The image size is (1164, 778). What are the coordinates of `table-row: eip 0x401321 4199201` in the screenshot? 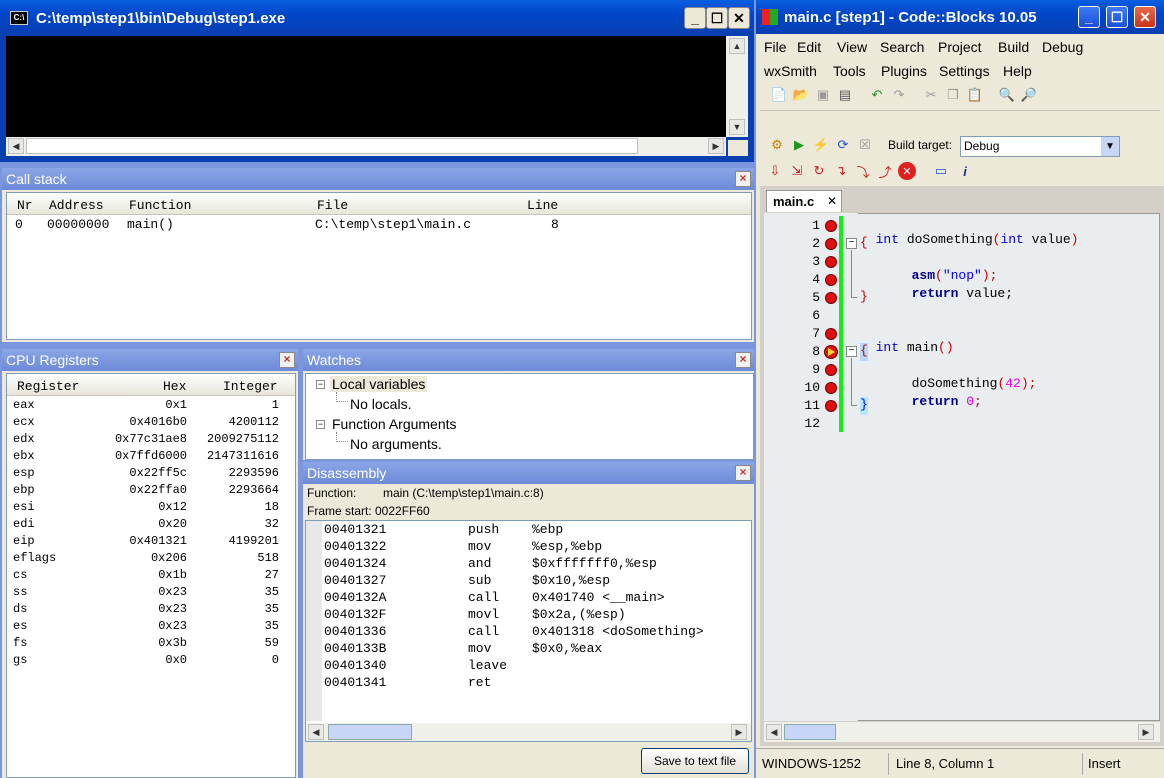 It's located at (151, 542).